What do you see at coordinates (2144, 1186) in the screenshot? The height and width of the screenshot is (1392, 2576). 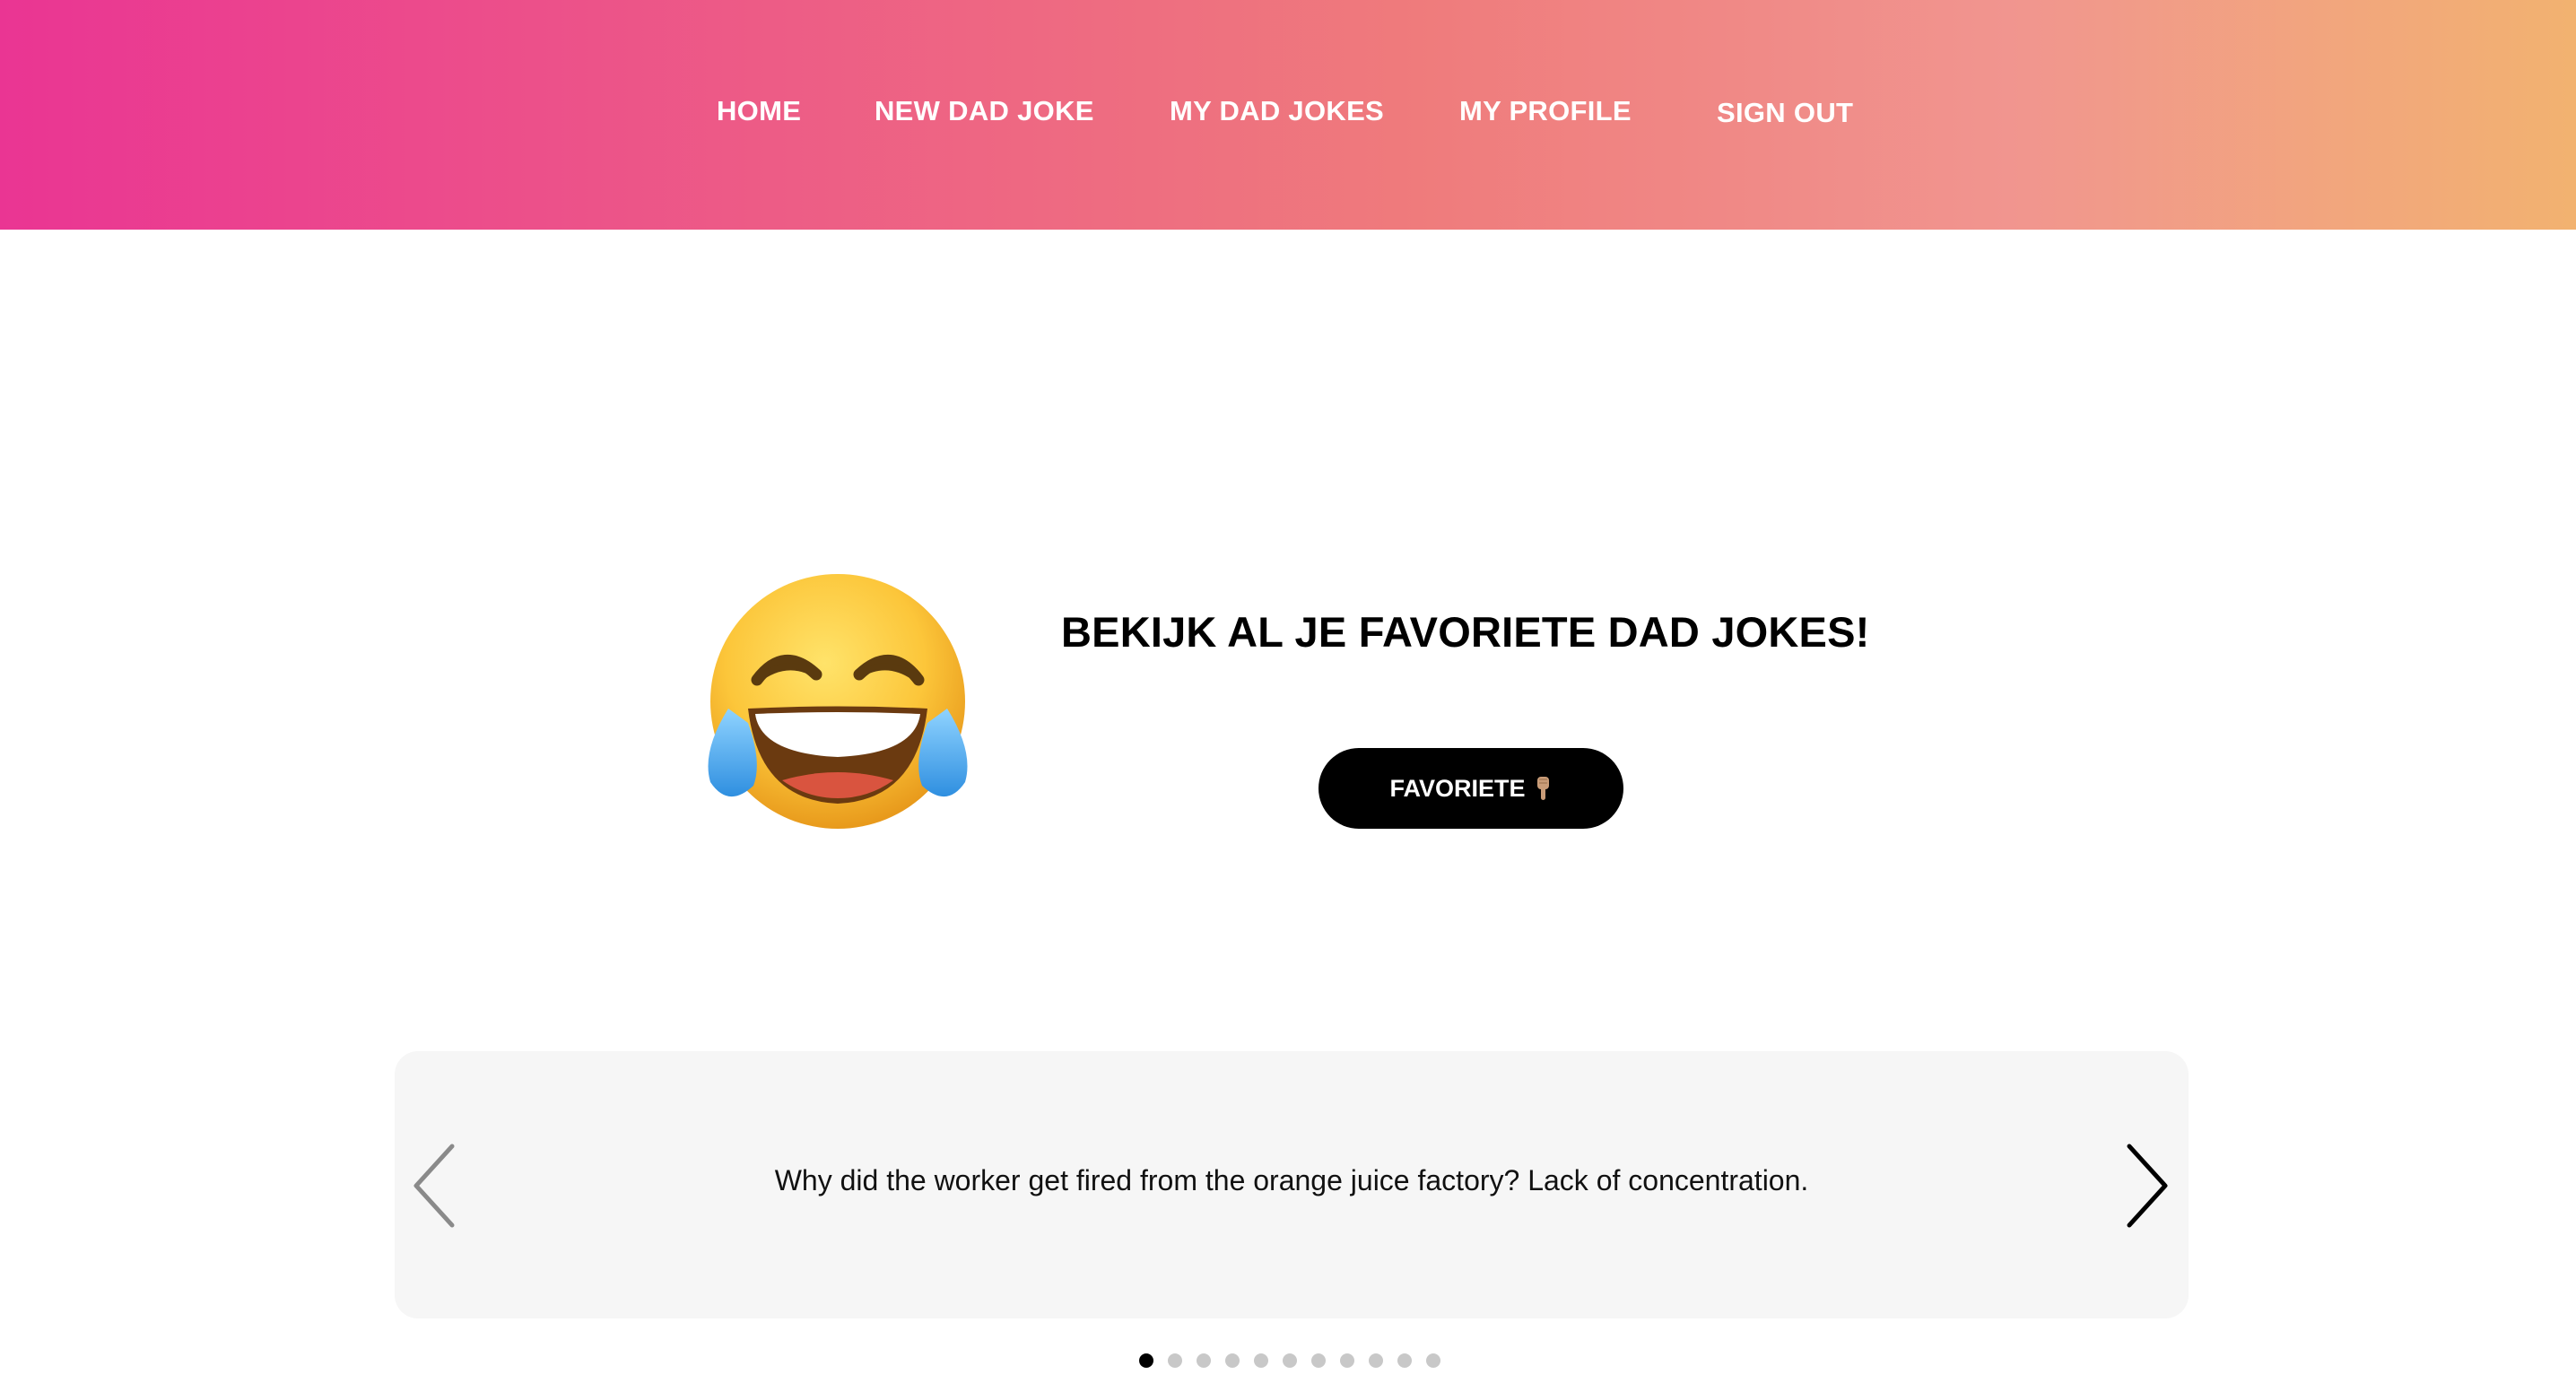 I see `chevron-right-icon` at bounding box center [2144, 1186].